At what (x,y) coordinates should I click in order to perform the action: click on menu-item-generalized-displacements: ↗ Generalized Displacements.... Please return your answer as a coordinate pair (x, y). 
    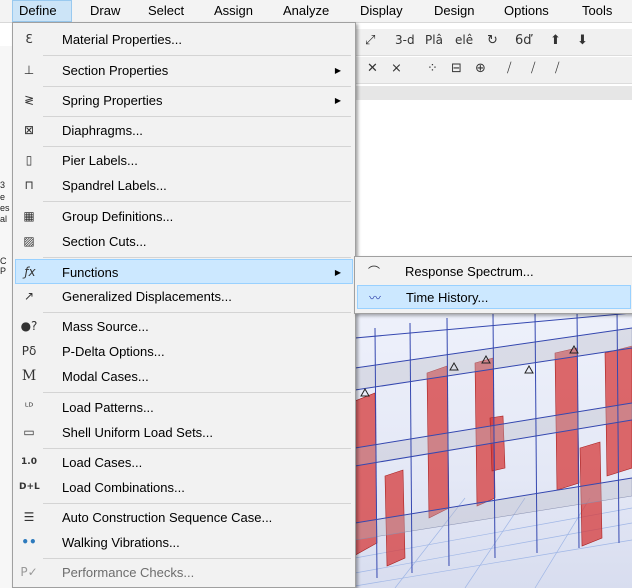
    Looking at the image, I should click on (184, 296).